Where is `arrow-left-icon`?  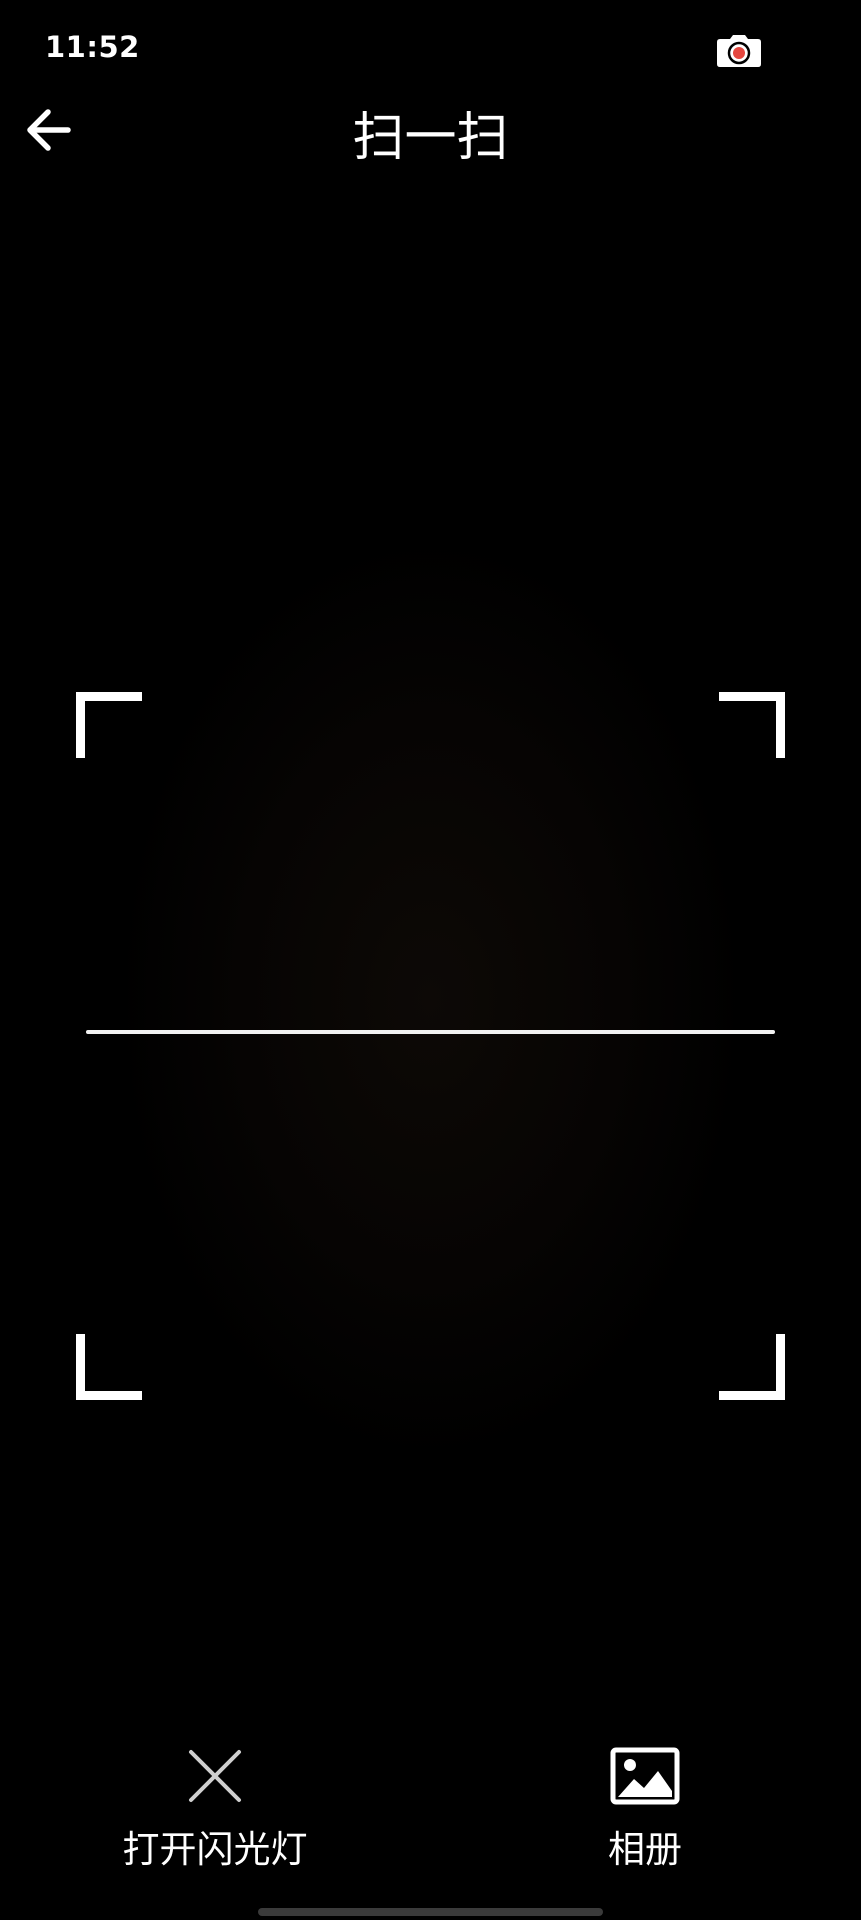
arrow-left-icon is located at coordinates (48, 132).